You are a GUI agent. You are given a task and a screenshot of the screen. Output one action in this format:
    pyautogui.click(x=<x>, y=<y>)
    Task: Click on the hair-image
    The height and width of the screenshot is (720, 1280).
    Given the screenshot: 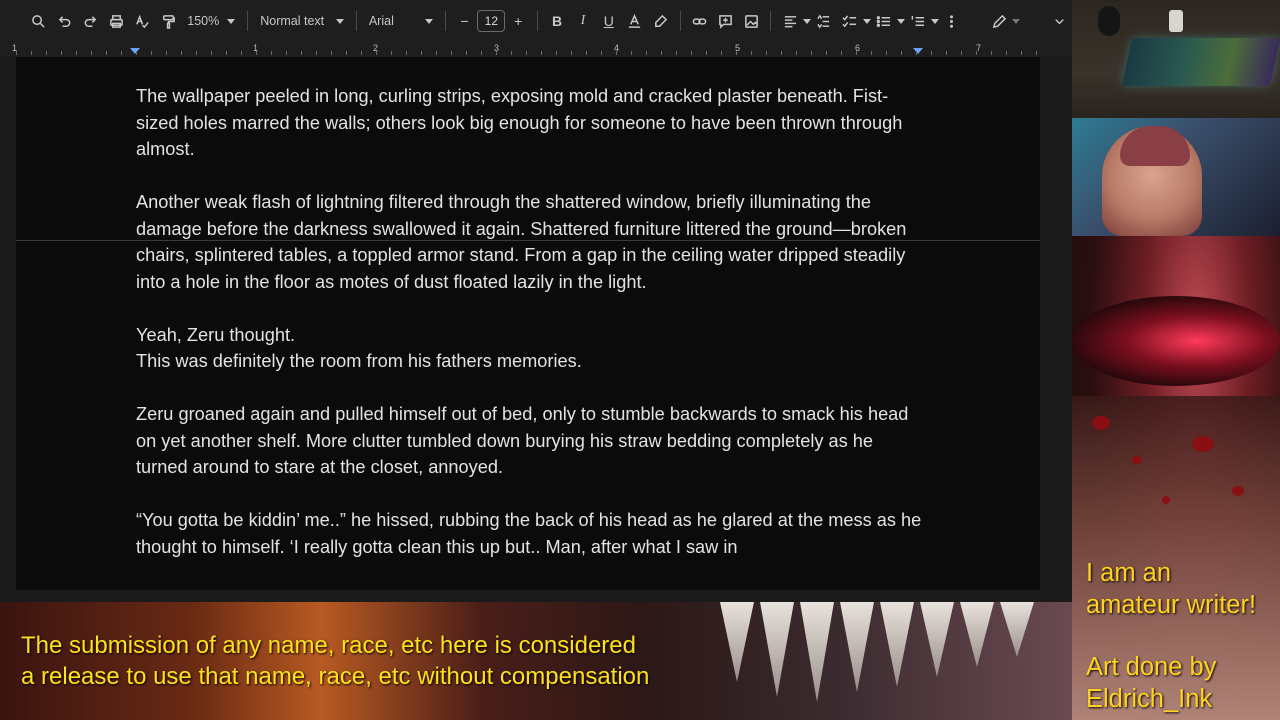 What is the action you would take?
    pyautogui.click(x=1155, y=146)
    